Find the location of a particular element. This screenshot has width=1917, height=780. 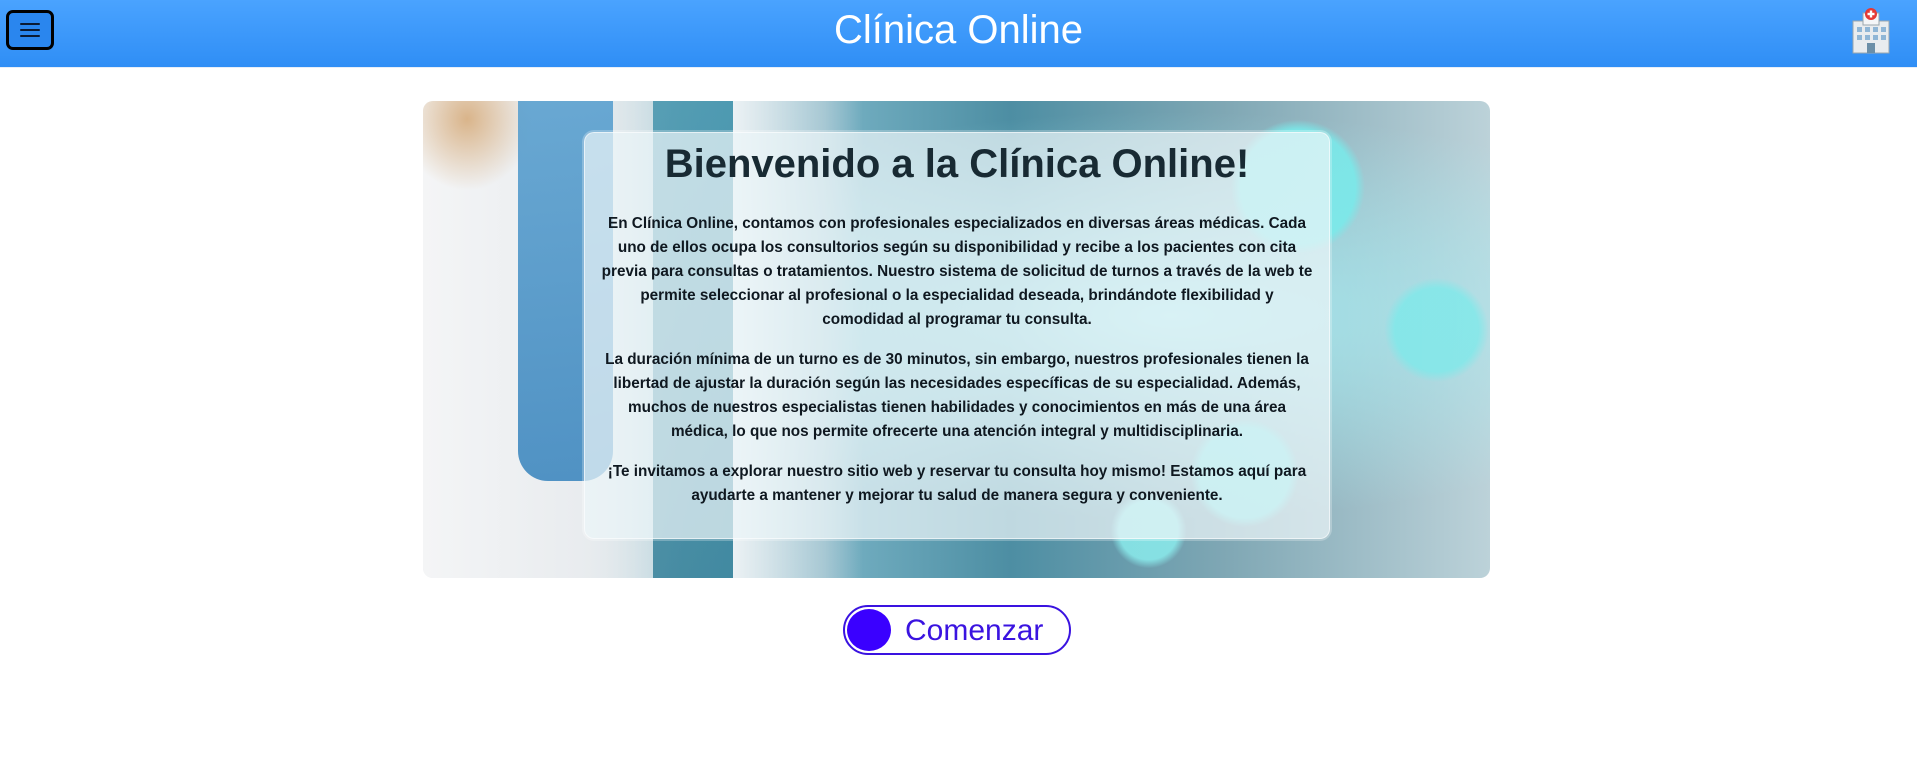

start-button-label: Comenzar is located at coordinates (974, 630).